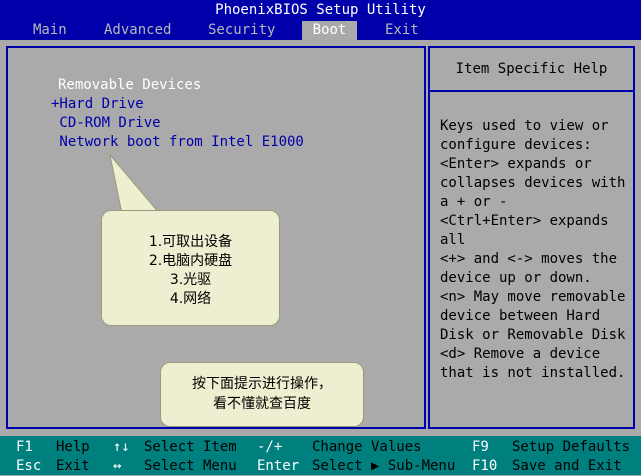 The width and height of the screenshot is (641, 476). What do you see at coordinates (24, 447) in the screenshot?
I see `key-f1: F1` at bounding box center [24, 447].